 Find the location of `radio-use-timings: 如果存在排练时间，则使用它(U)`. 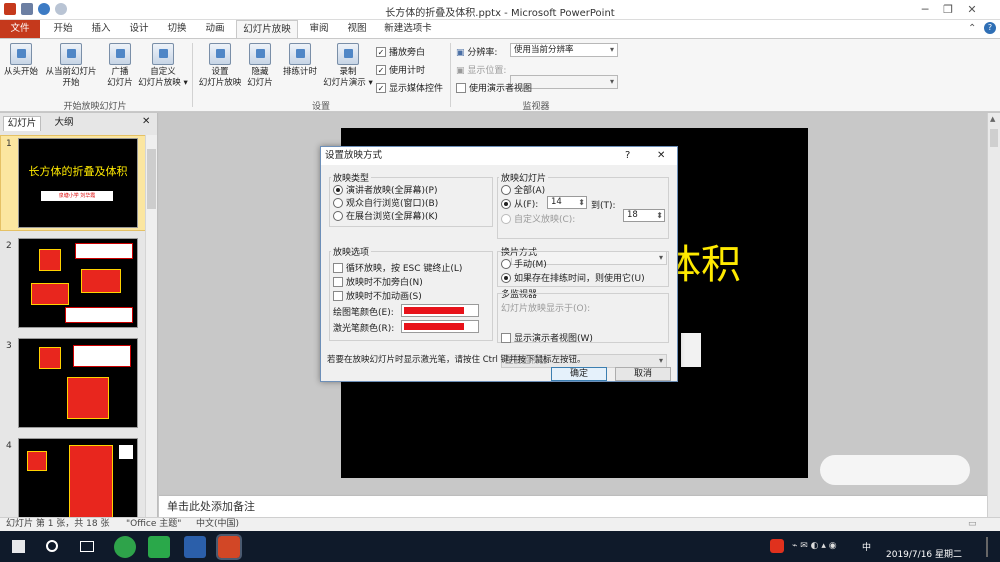

radio-use-timings: 如果存在排练时间，则使用它(U) is located at coordinates (573, 277).